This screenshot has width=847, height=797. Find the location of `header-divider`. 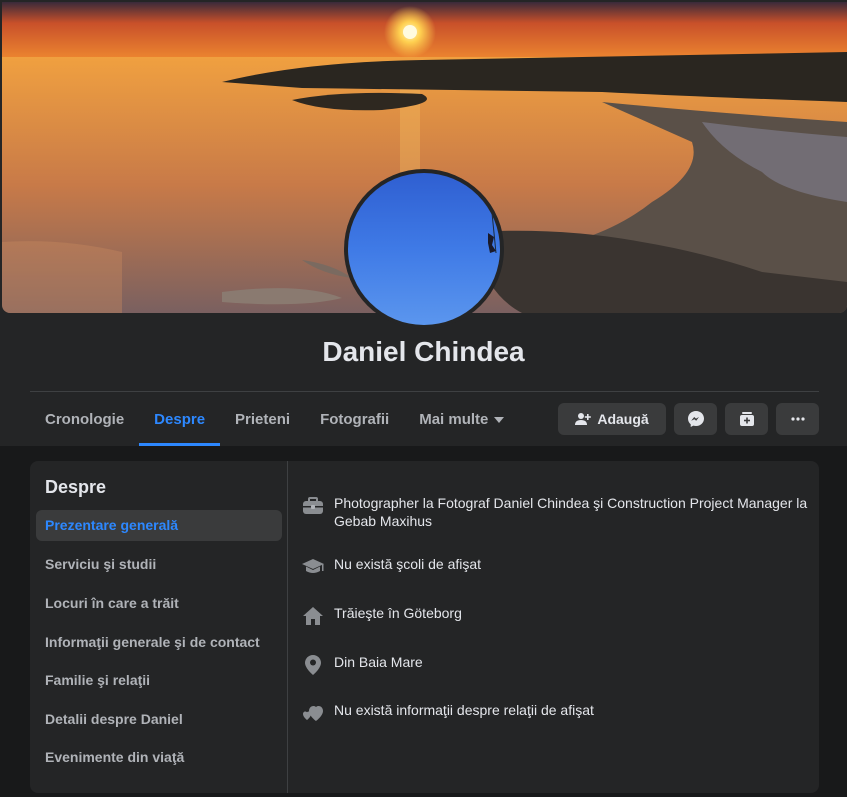

header-divider is located at coordinates (424, 391).